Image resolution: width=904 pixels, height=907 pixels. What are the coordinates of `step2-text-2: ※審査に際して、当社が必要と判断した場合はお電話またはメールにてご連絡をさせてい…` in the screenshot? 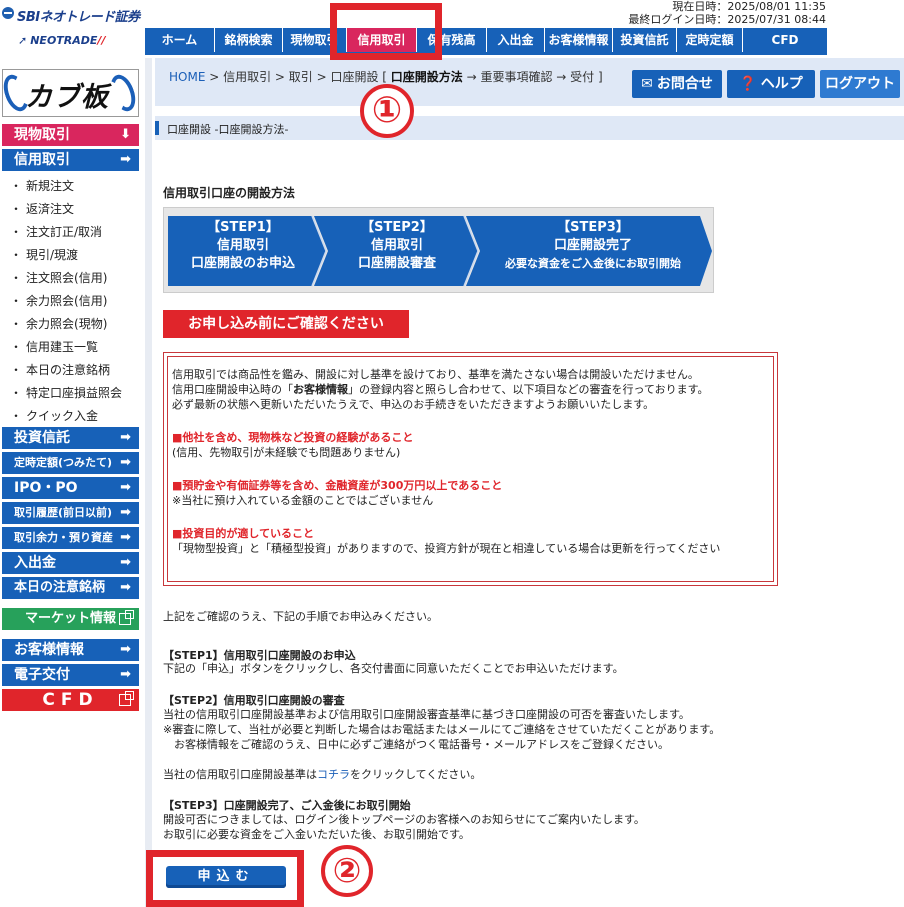 It's located at (442, 729).